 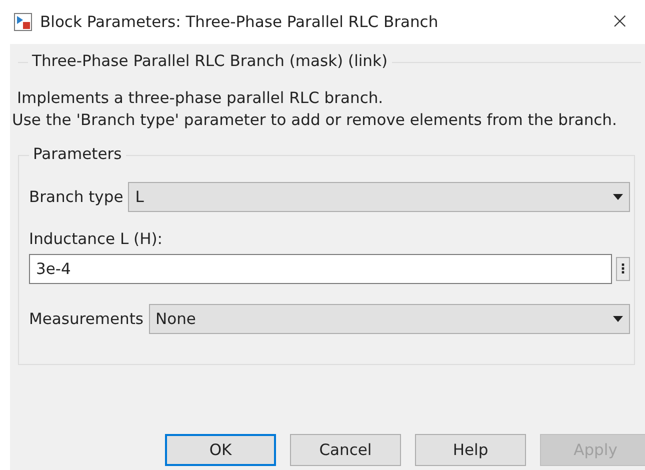 What do you see at coordinates (96, 239) in the screenshot?
I see `field-label: Inductance L (H):` at bounding box center [96, 239].